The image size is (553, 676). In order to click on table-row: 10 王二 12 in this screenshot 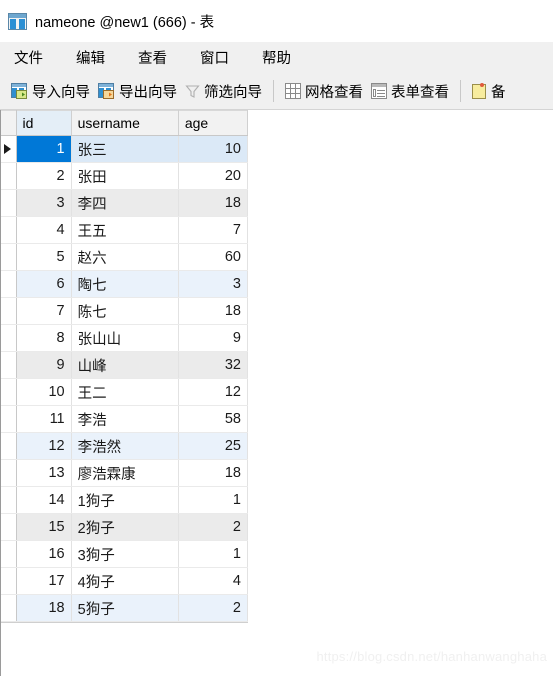, I will do `click(125, 392)`.